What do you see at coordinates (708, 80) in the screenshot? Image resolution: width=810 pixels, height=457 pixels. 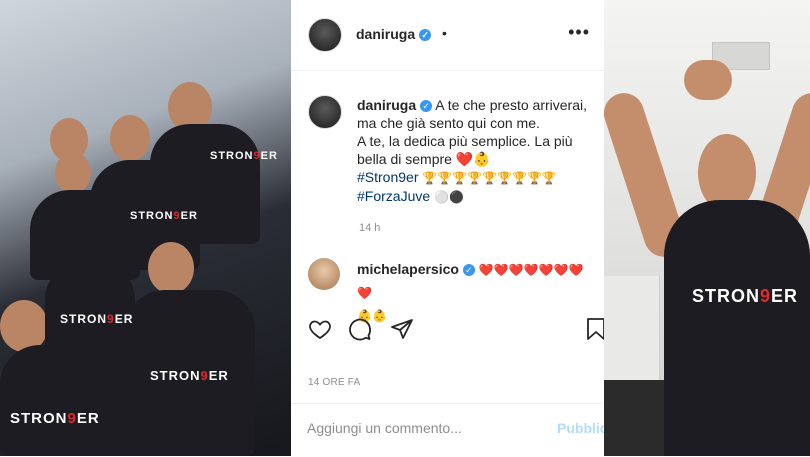 I see `raised-hands` at bounding box center [708, 80].